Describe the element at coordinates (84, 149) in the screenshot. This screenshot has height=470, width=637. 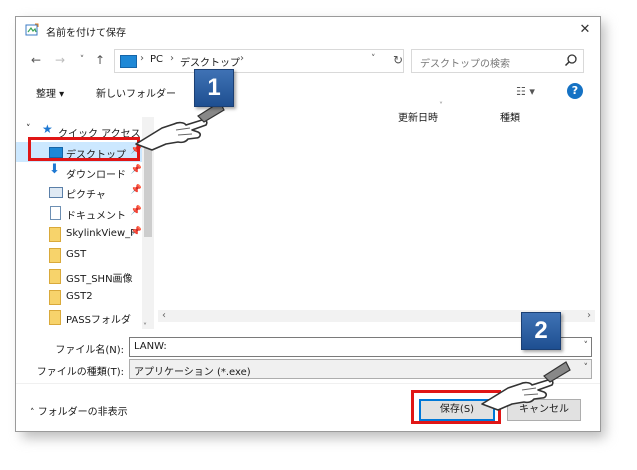
I see `highlight-box-desktop` at that location.